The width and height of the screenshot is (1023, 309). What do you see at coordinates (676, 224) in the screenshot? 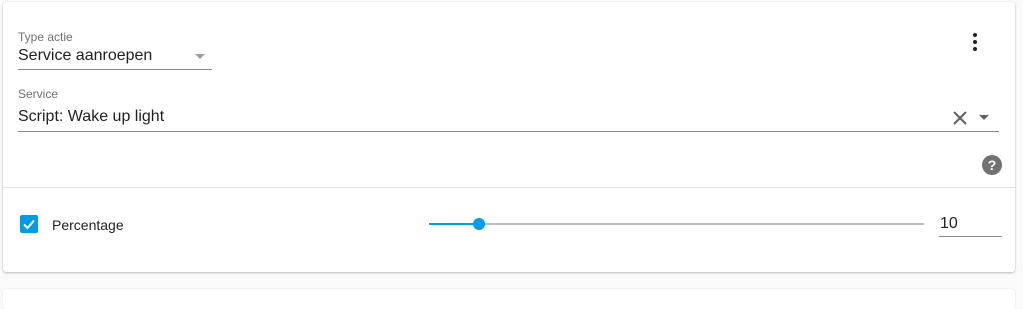
I see `percentage-slider` at bounding box center [676, 224].